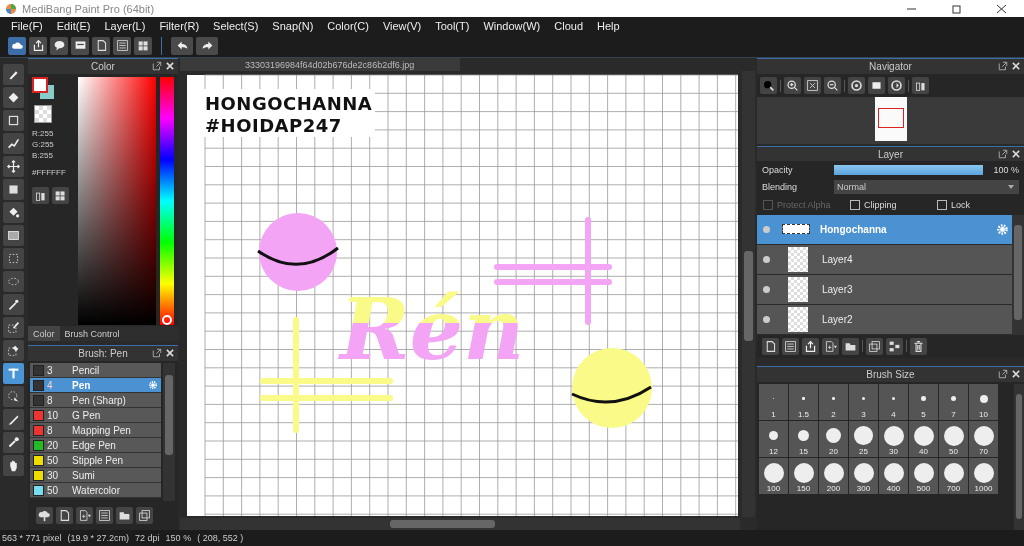 This screenshot has width=1024, height=546. Describe the element at coordinates (803, 402) in the screenshot. I see `brush-size-option: 1.5` at that location.